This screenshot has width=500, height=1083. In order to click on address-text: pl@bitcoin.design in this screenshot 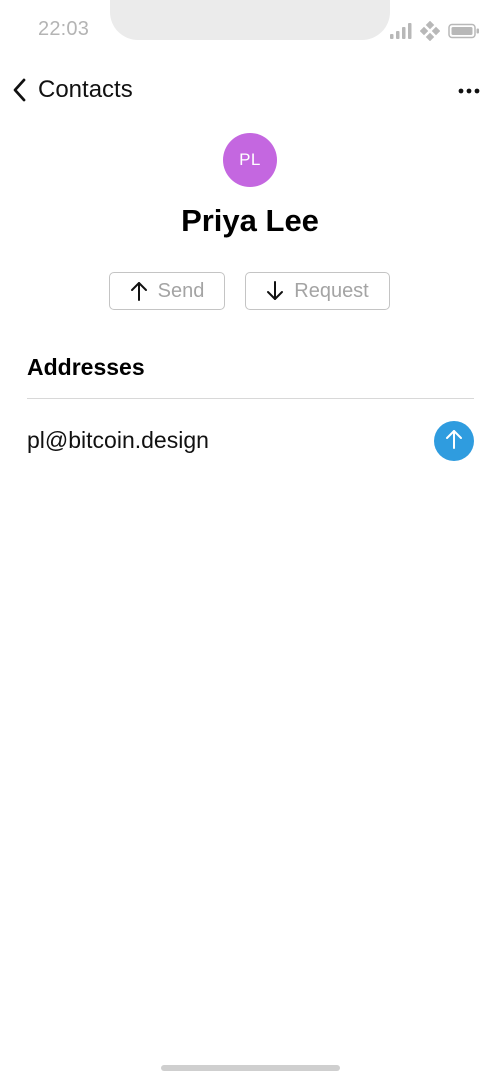, I will do `click(118, 440)`.